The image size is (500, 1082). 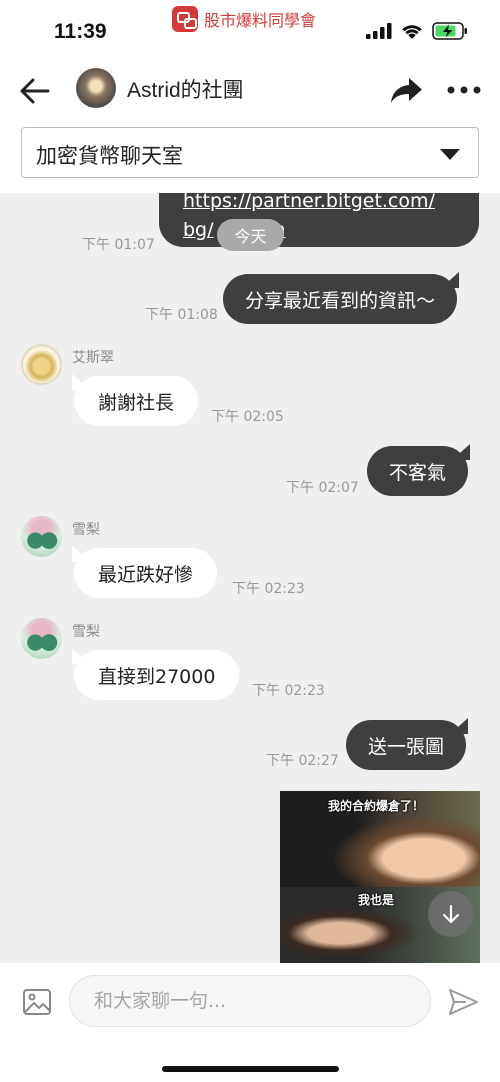 I want to click on home-indicator, so click(x=250, y=1069).